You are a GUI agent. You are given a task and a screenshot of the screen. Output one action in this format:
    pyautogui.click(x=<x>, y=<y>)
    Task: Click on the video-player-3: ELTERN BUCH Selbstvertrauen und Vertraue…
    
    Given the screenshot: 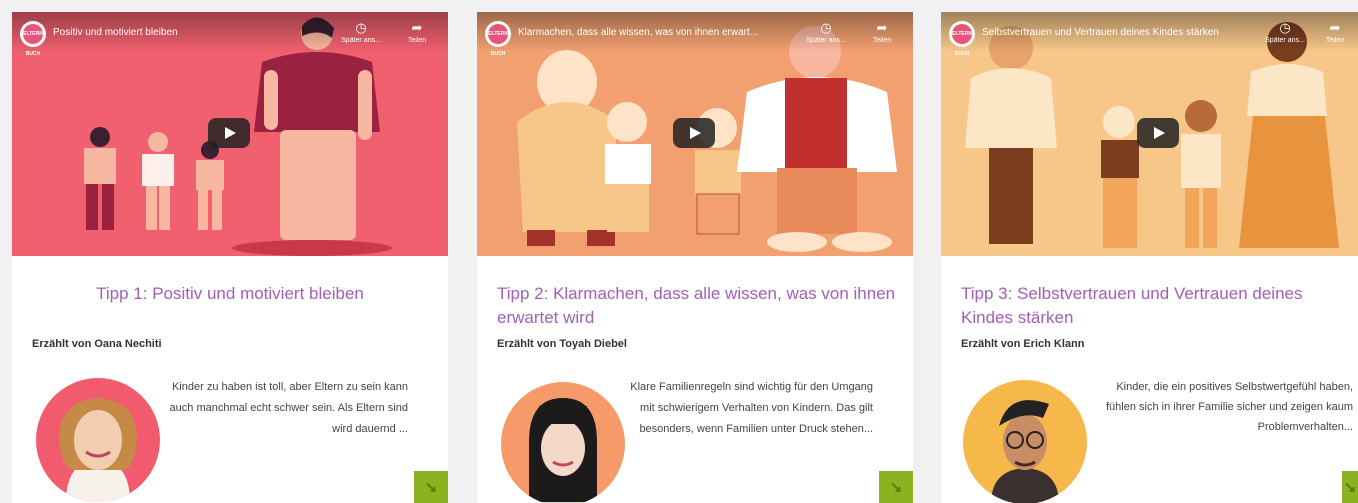 What is the action you would take?
    pyautogui.click(x=1149, y=134)
    